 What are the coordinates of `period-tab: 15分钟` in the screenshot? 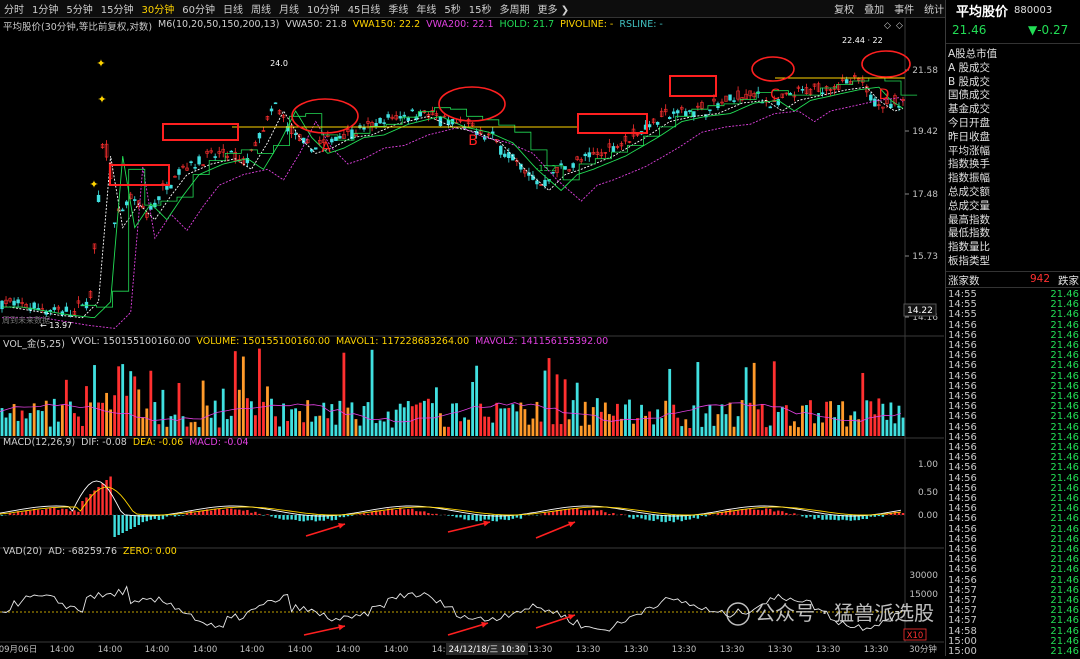 It's located at (117, 8).